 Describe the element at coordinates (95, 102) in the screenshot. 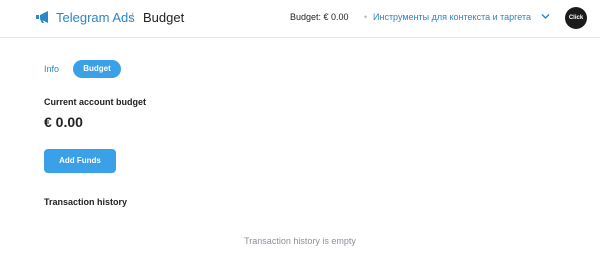

I see `current-budget-title: Current account budget` at that location.